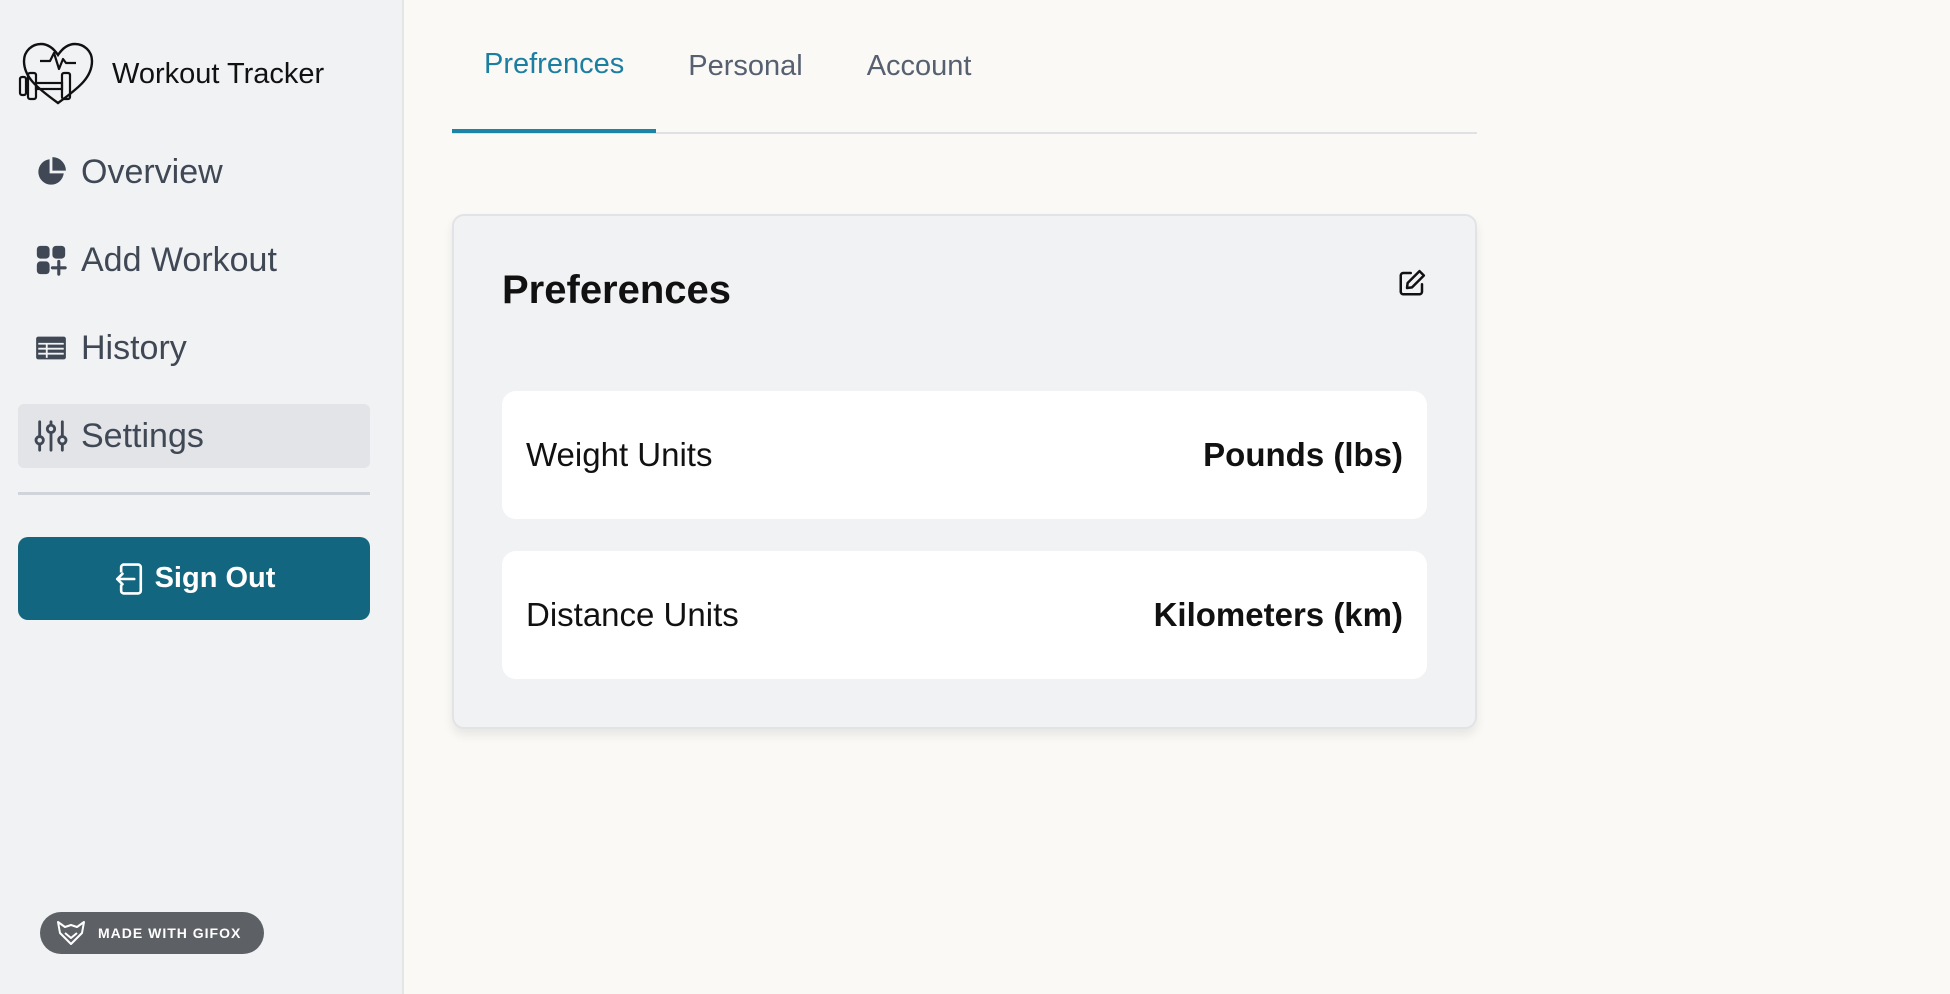 This screenshot has width=1950, height=994. Describe the element at coordinates (201, 304) in the screenshot. I see `sidebar-nav: Overview Add Workout History Settings` at that location.